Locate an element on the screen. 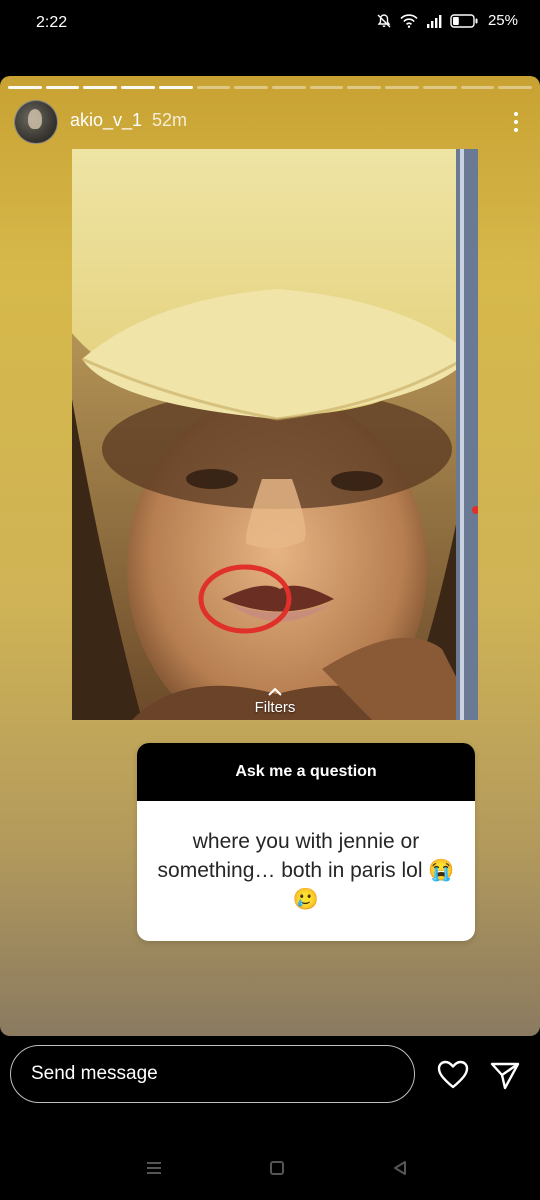 Image resolution: width=540 pixels, height=1200 pixels. filters-label: Filters is located at coordinates (275, 707).